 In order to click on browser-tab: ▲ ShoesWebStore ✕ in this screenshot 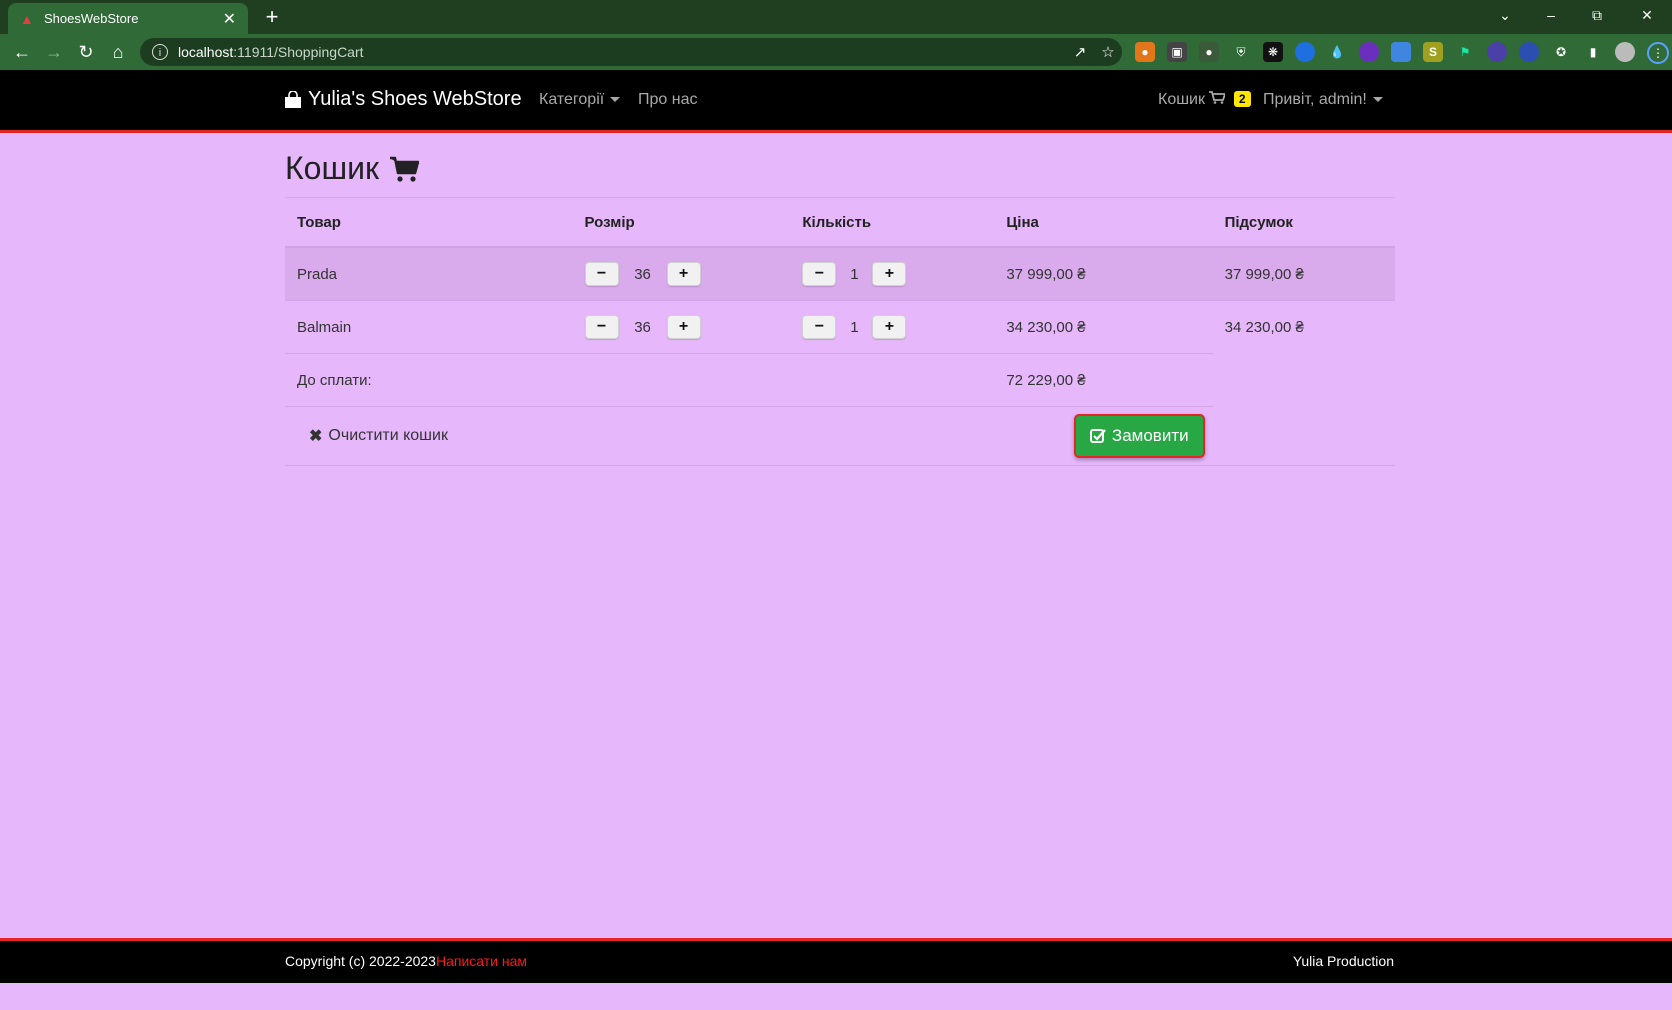, I will do `click(128, 18)`.